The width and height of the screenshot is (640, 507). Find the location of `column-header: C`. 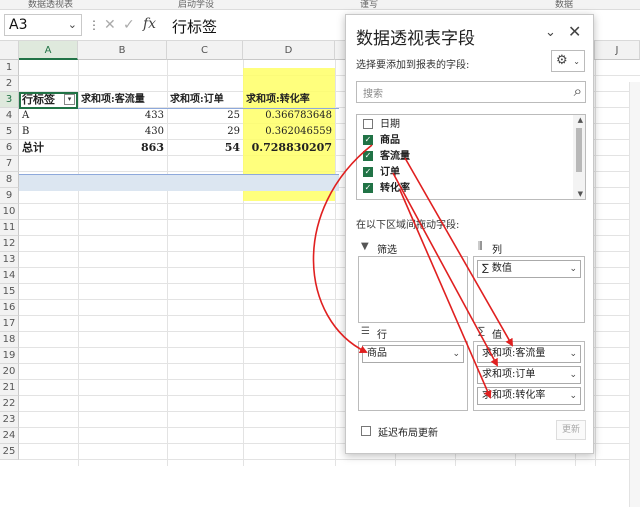

column-header: C is located at coordinates (205, 50).